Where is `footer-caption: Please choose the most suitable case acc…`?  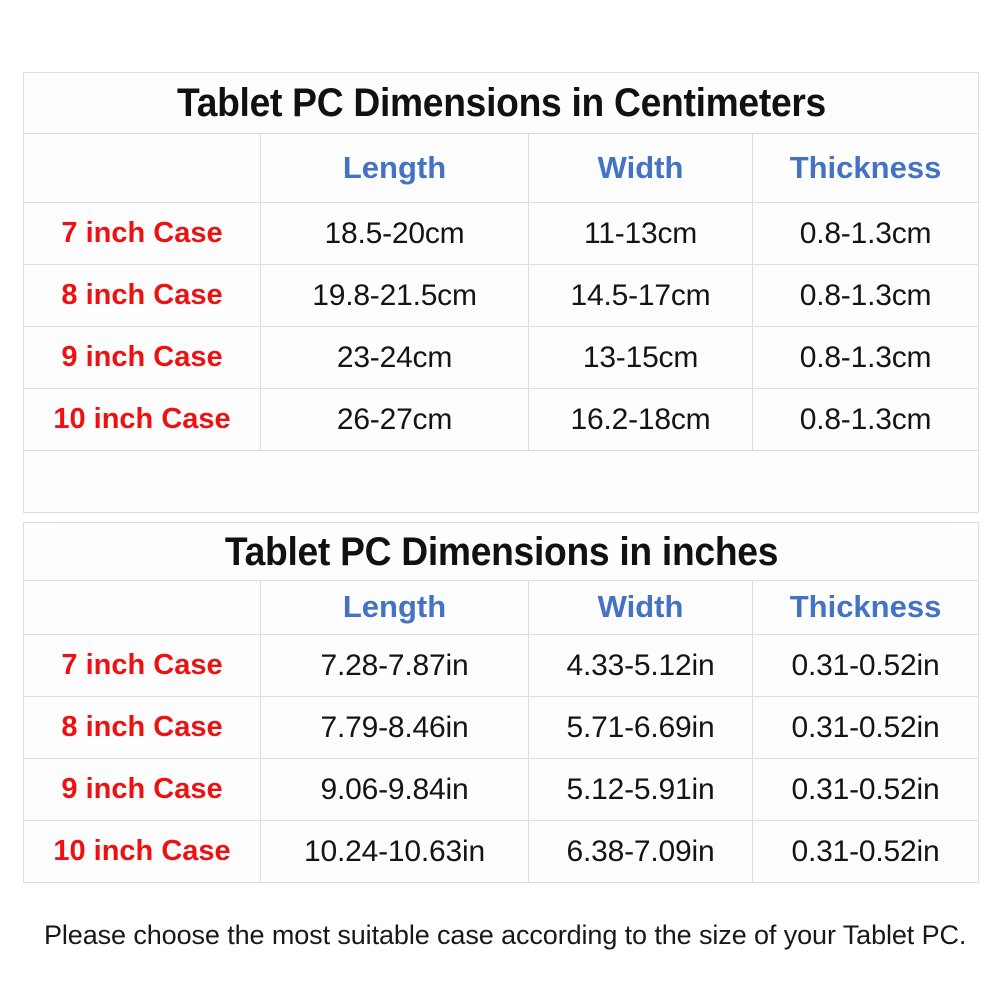
footer-caption: Please choose the most suitable case acc… is located at coordinates (505, 935).